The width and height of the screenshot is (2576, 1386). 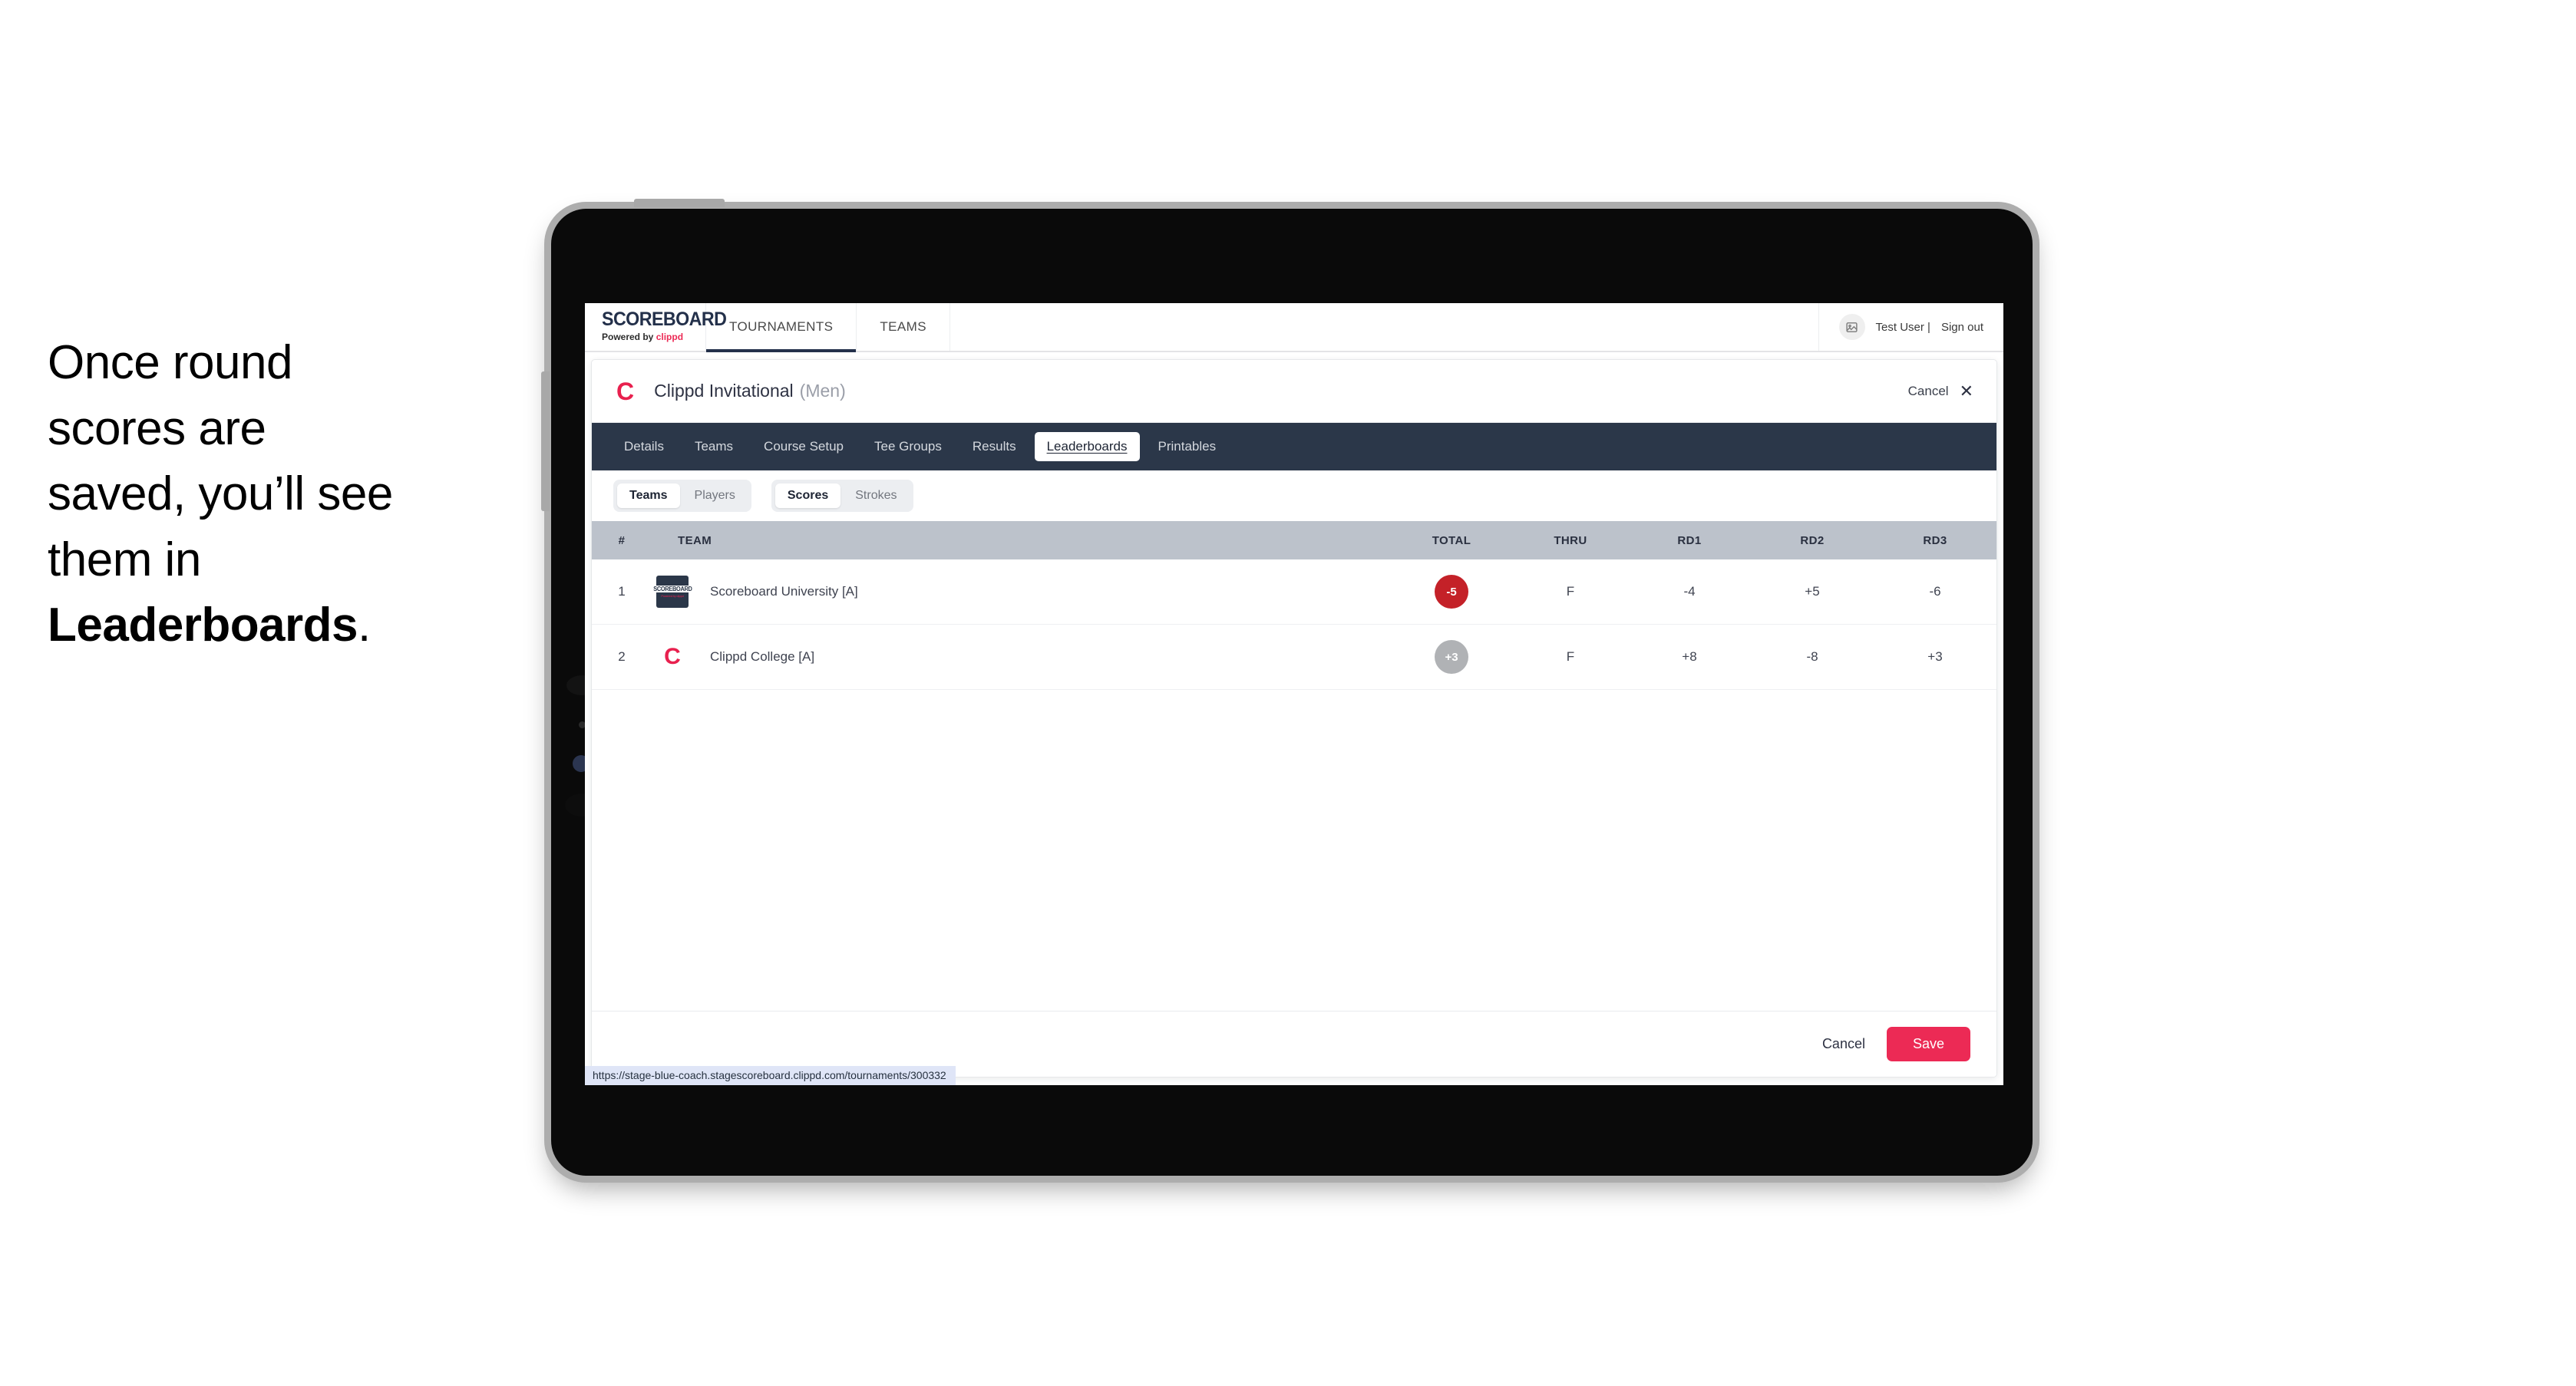 I want to click on page-title: Clippd Invitational (Men), so click(x=750, y=391).